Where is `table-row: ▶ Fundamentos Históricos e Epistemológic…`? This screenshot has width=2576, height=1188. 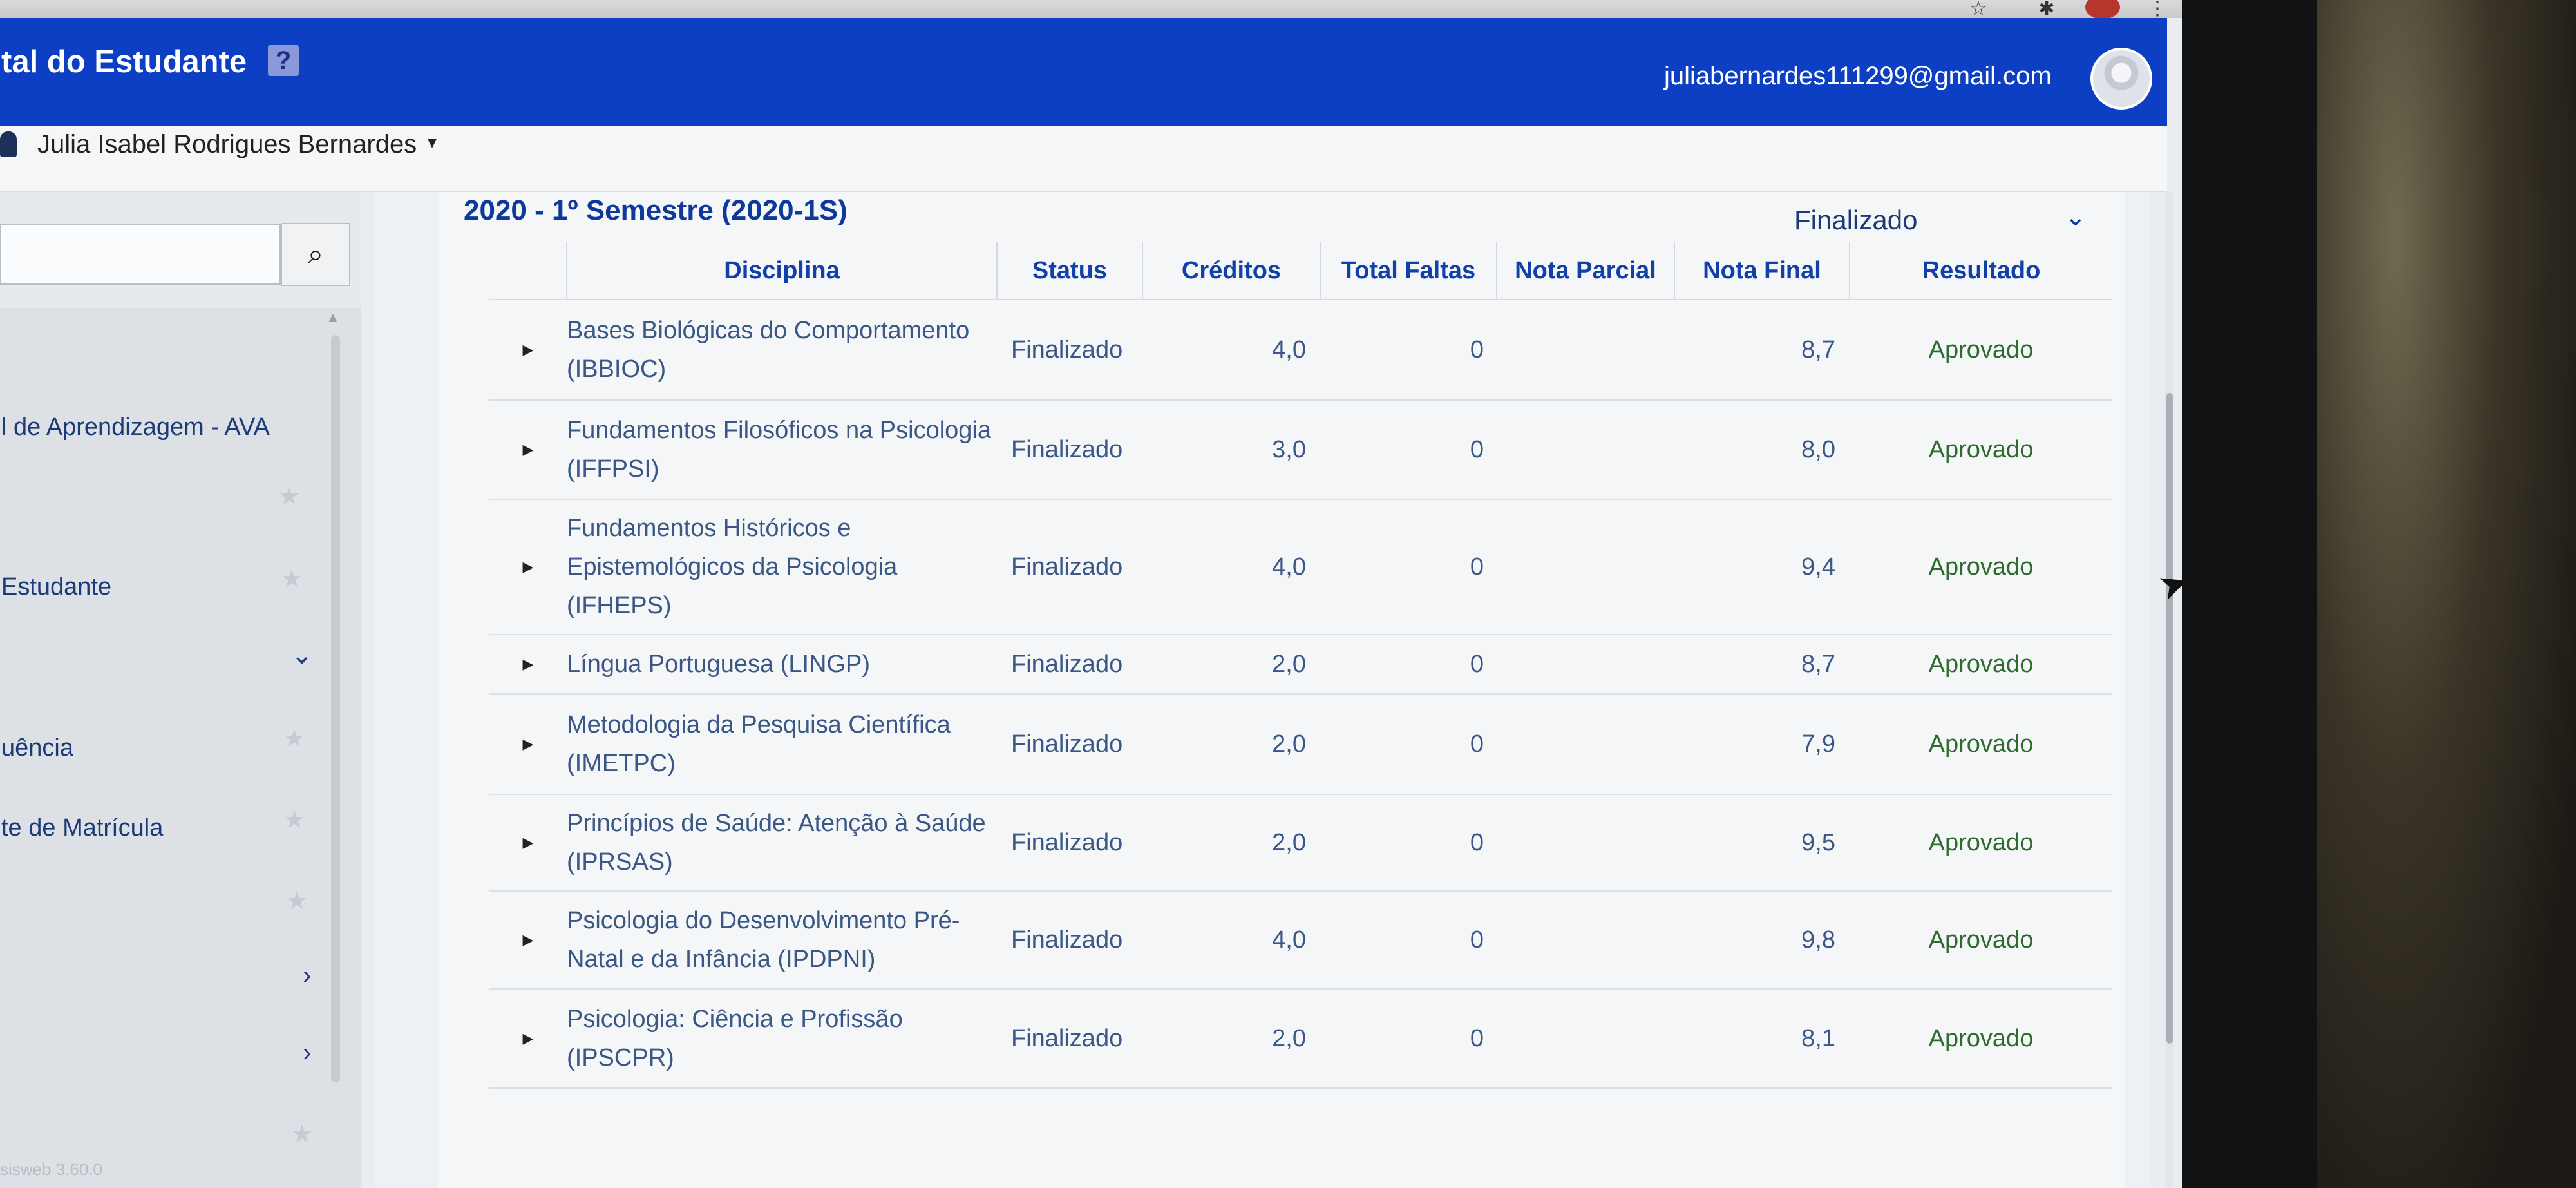
table-row: ▶ Fundamentos Históricos e Epistemológic… is located at coordinates (1300, 567).